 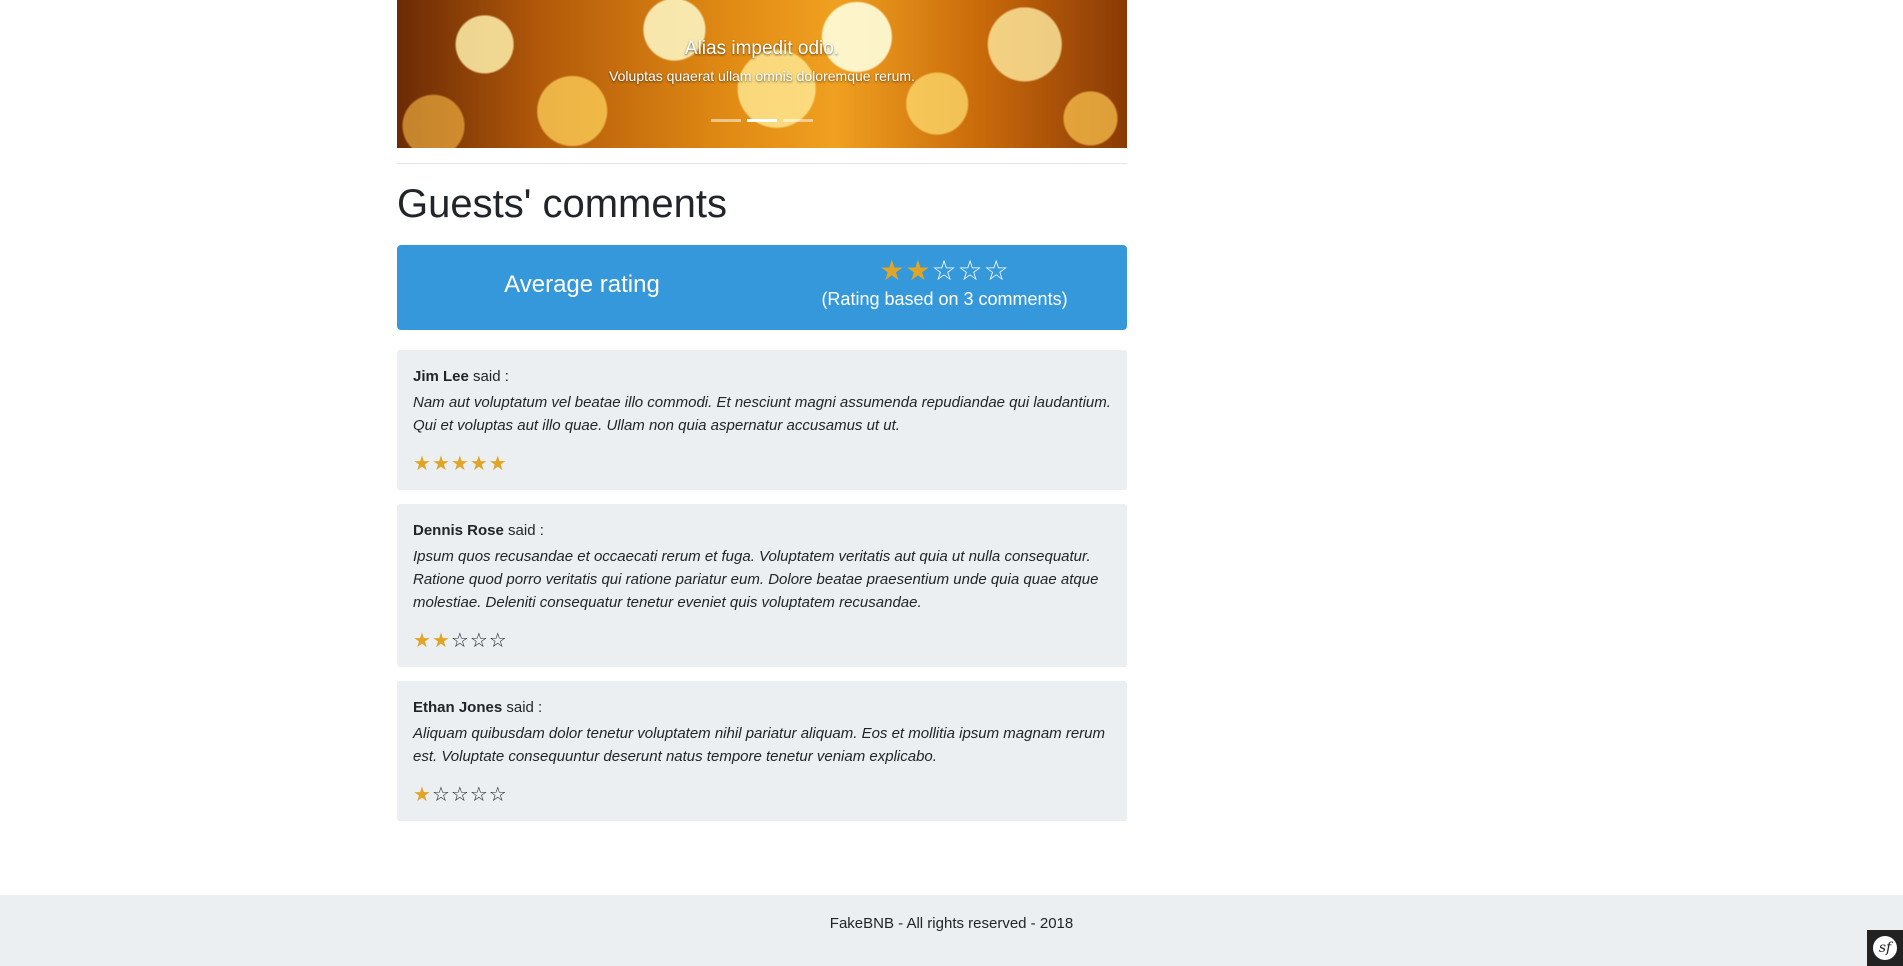 I want to click on average-rating-stars: ★★☆☆☆, so click(x=944, y=271).